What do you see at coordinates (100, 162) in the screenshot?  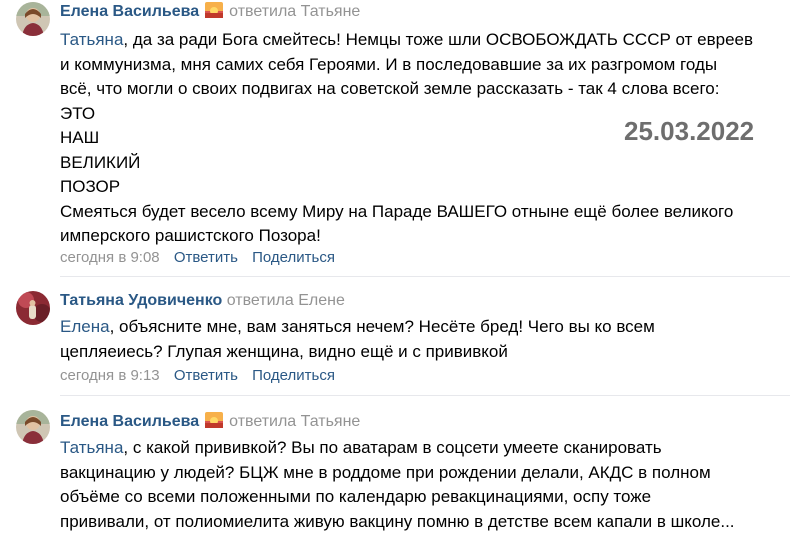 I see `text-line: ВЕЛИКИЙ` at bounding box center [100, 162].